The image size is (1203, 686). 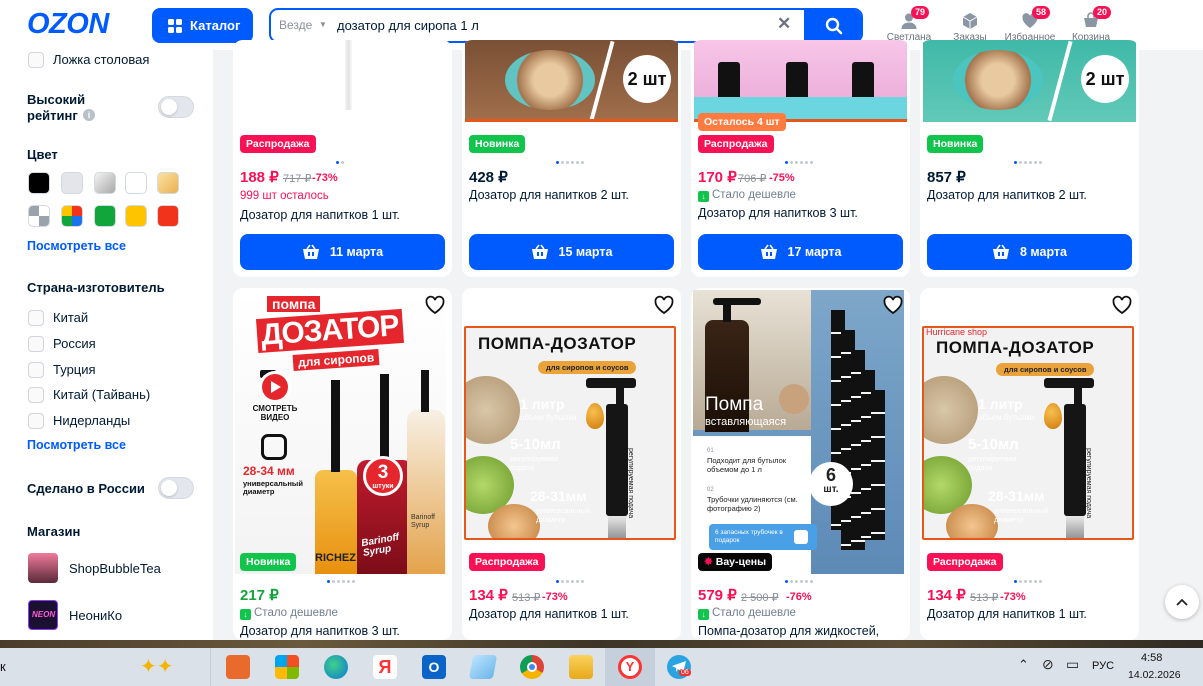 What do you see at coordinates (36, 60) in the screenshot?
I see `checkbox-spoon` at bounding box center [36, 60].